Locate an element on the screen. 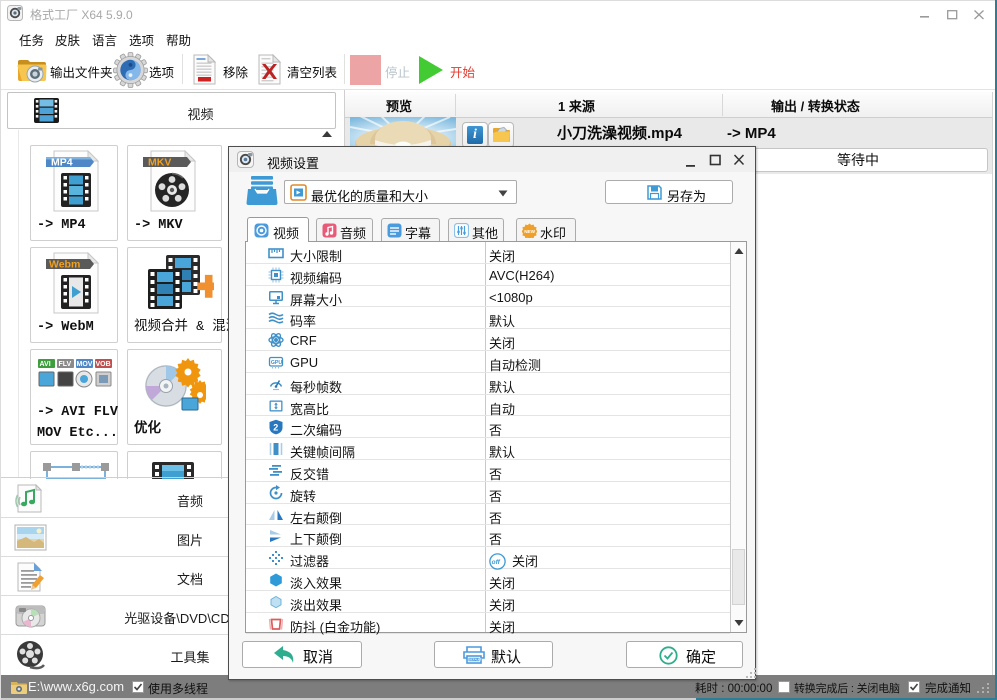  svg-text: VOB is located at coordinates (103, 364).